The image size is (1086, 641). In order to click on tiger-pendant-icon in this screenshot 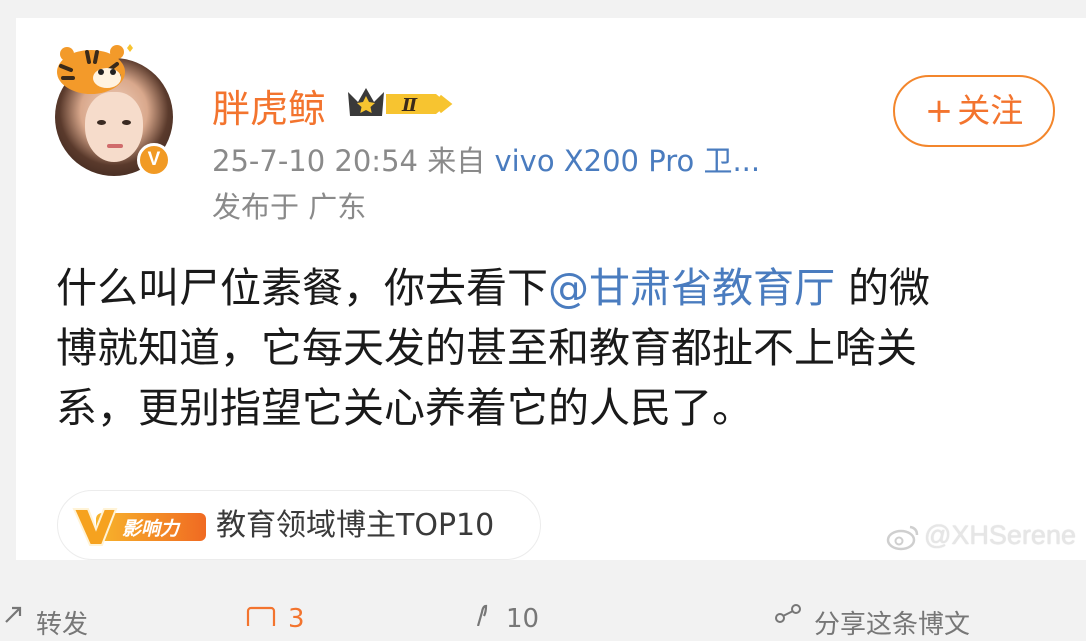, I will do `click(95, 69)`.